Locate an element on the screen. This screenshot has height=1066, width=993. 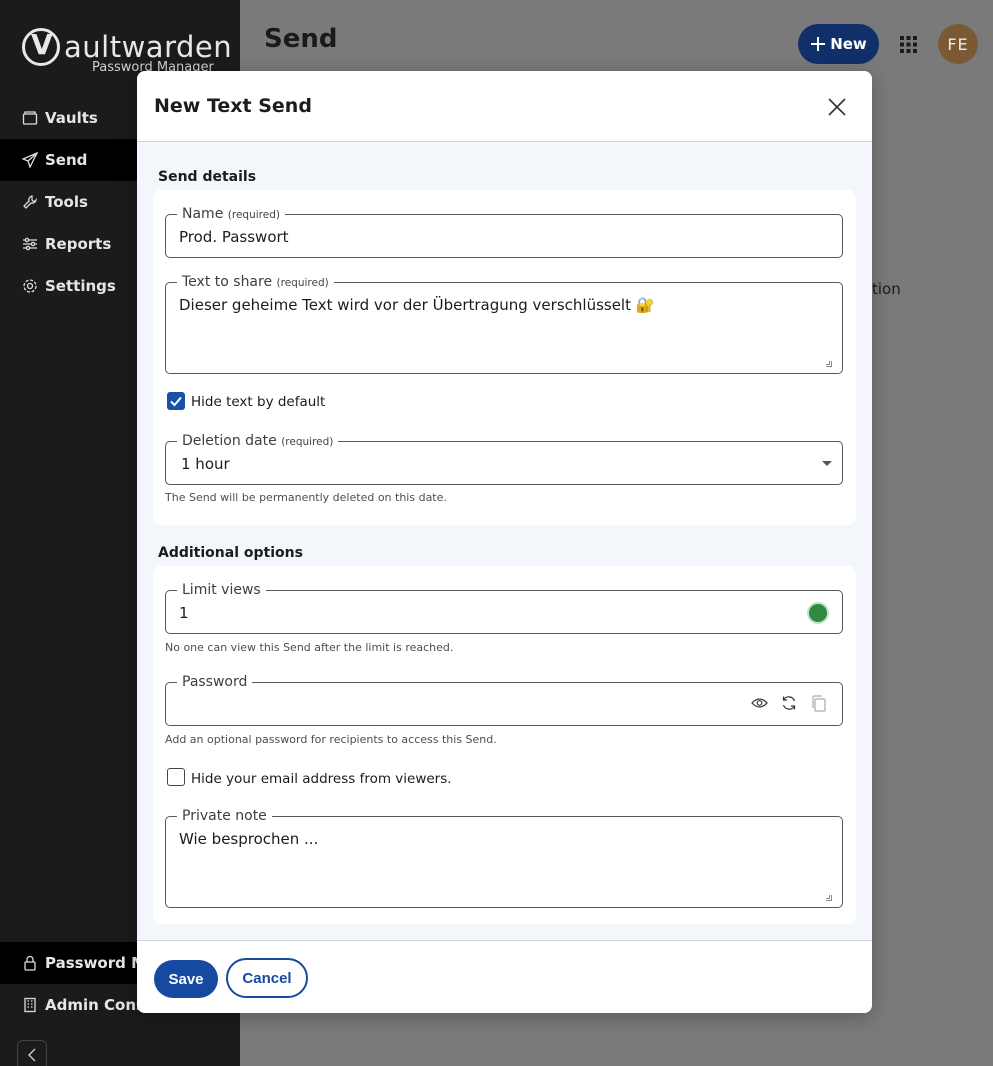
dialog-title: New Text Send is located at coordinates (233, 106).